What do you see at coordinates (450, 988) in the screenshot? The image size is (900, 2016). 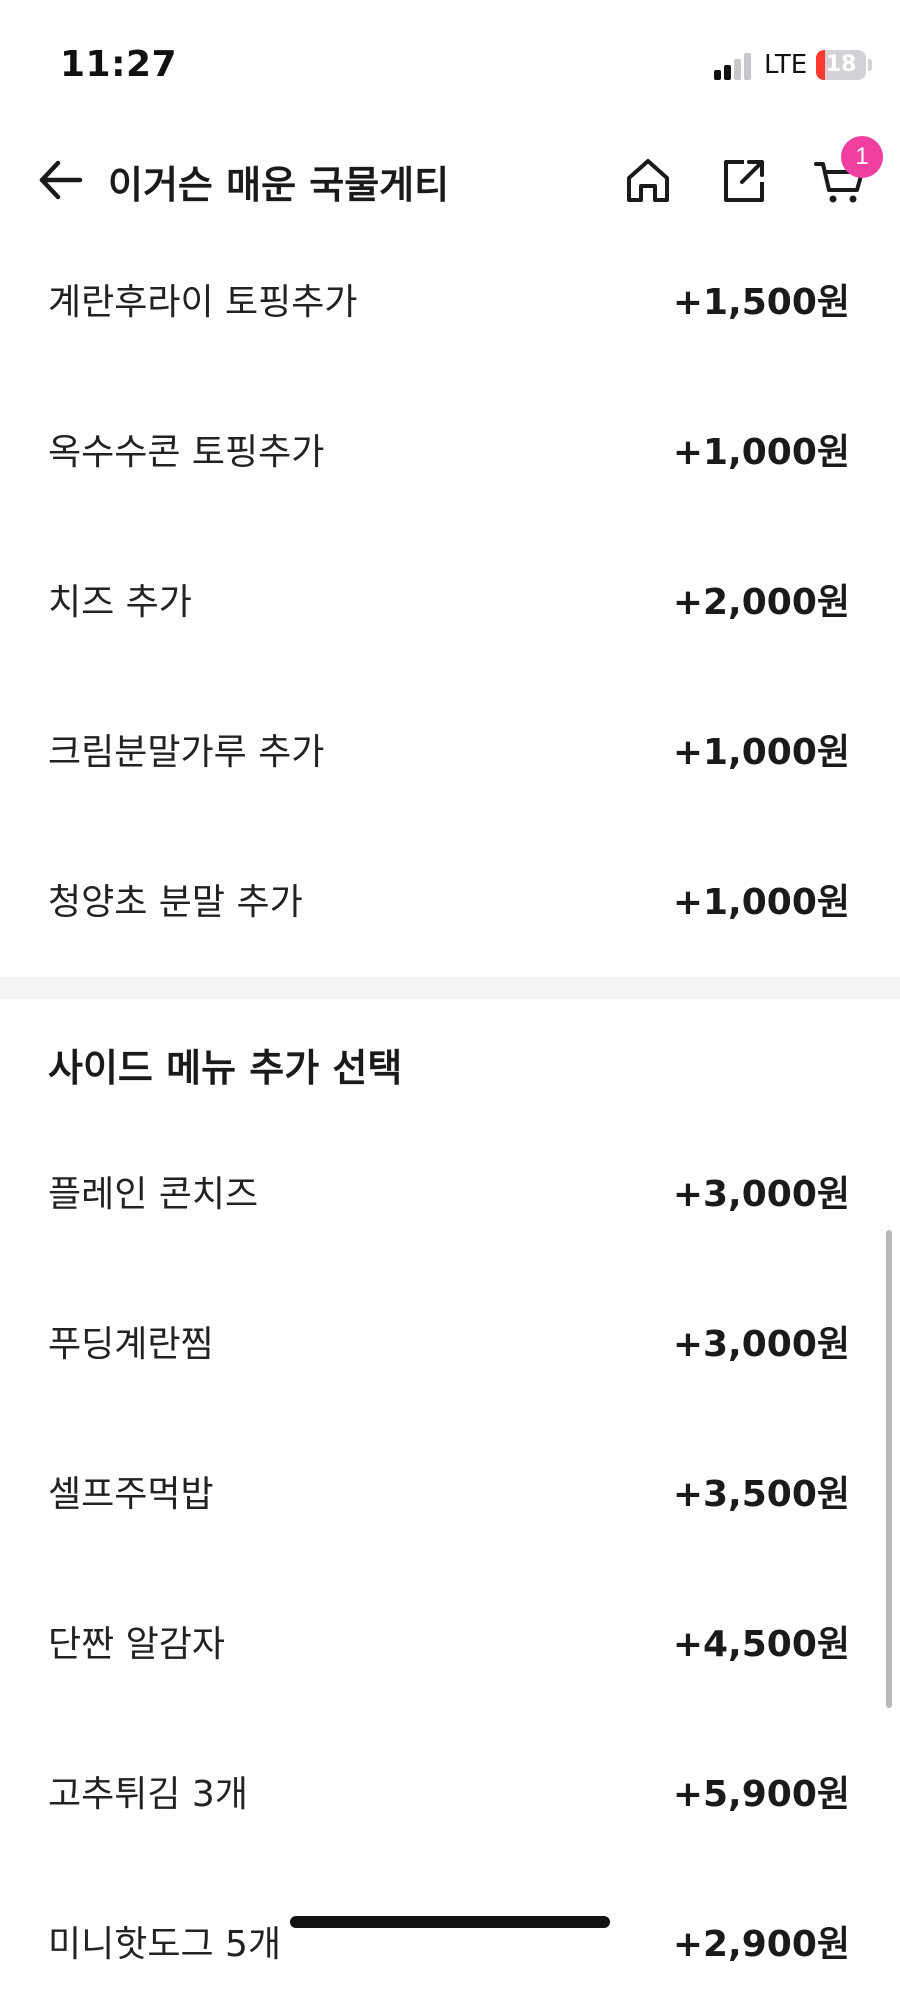 I see `section-divider` at bounding box center [450, 988].